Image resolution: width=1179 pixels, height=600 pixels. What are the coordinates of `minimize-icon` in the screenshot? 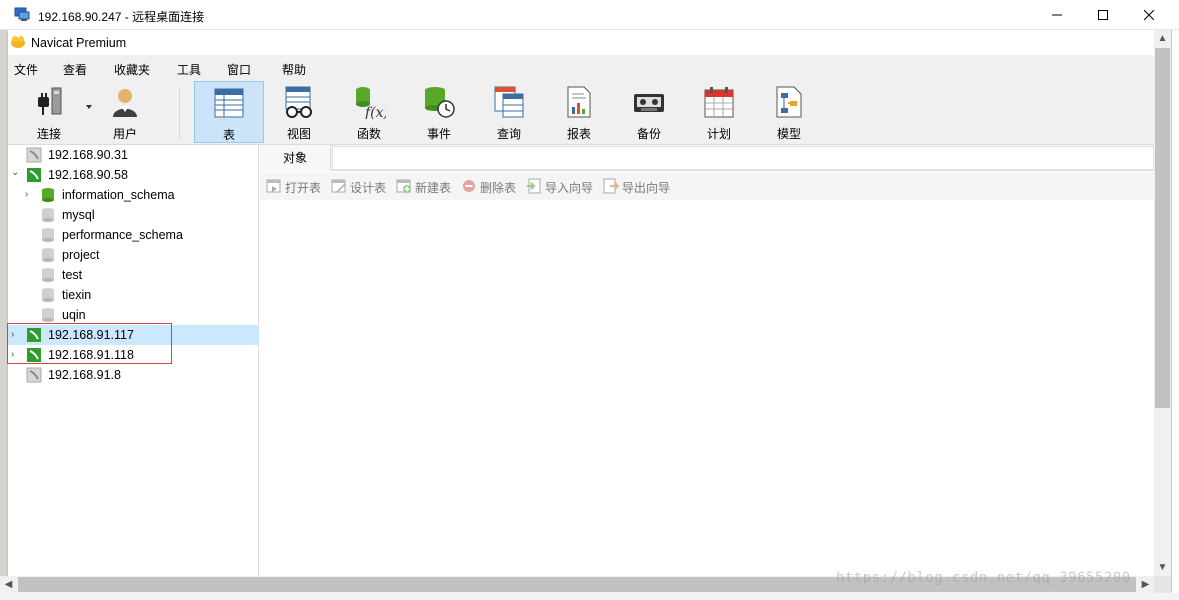 It's located at (1057, 15).